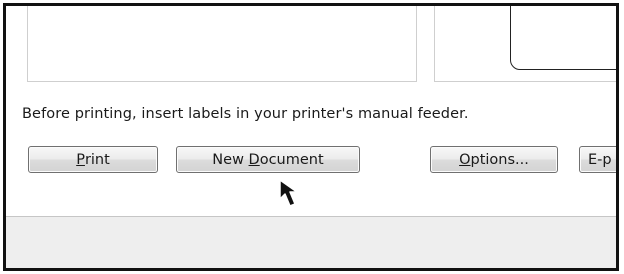 Image resolution: width=624 pixels, height=274 pixels. I want to click on print-mnemonic: P, so click(80, 159).